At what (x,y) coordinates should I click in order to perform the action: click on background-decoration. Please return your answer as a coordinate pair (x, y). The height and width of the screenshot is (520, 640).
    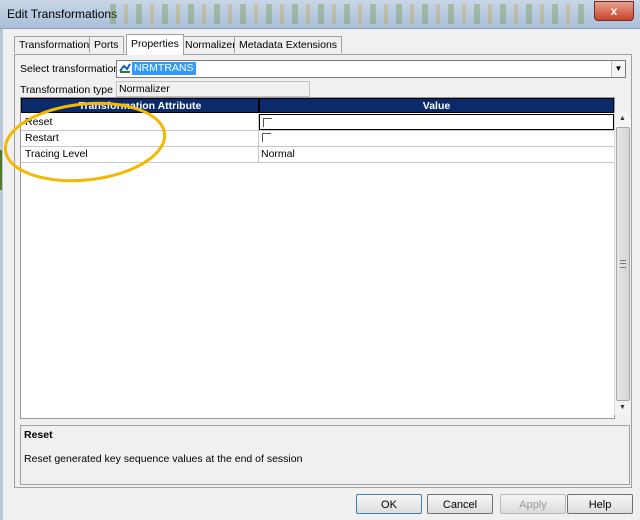
    Looking at the image, I should click on (1, 170).